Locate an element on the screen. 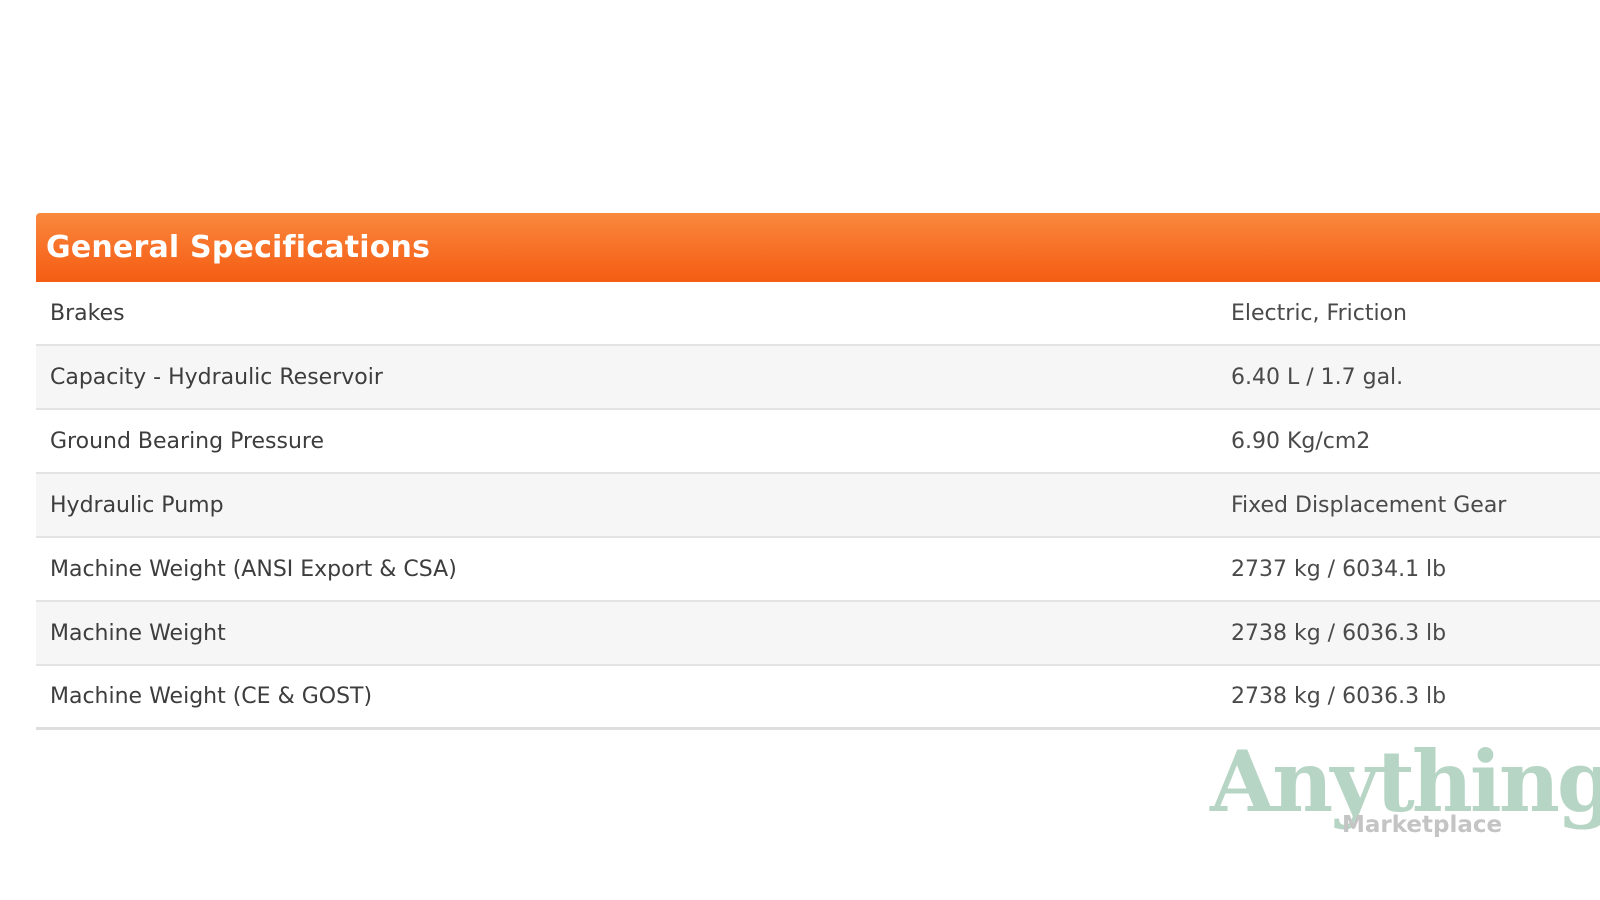 Image resolution: width=1600 pixels, height=900 pixels. spec-label: Ground Bearing Pressure is located at coordinates (187, 441).